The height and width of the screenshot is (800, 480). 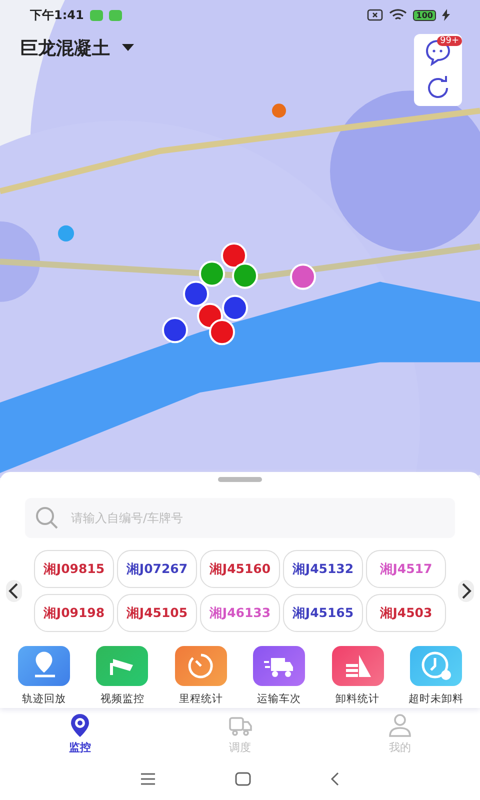 I want to click on plate-chip: 湘J45132, so click(x=323, y=569).